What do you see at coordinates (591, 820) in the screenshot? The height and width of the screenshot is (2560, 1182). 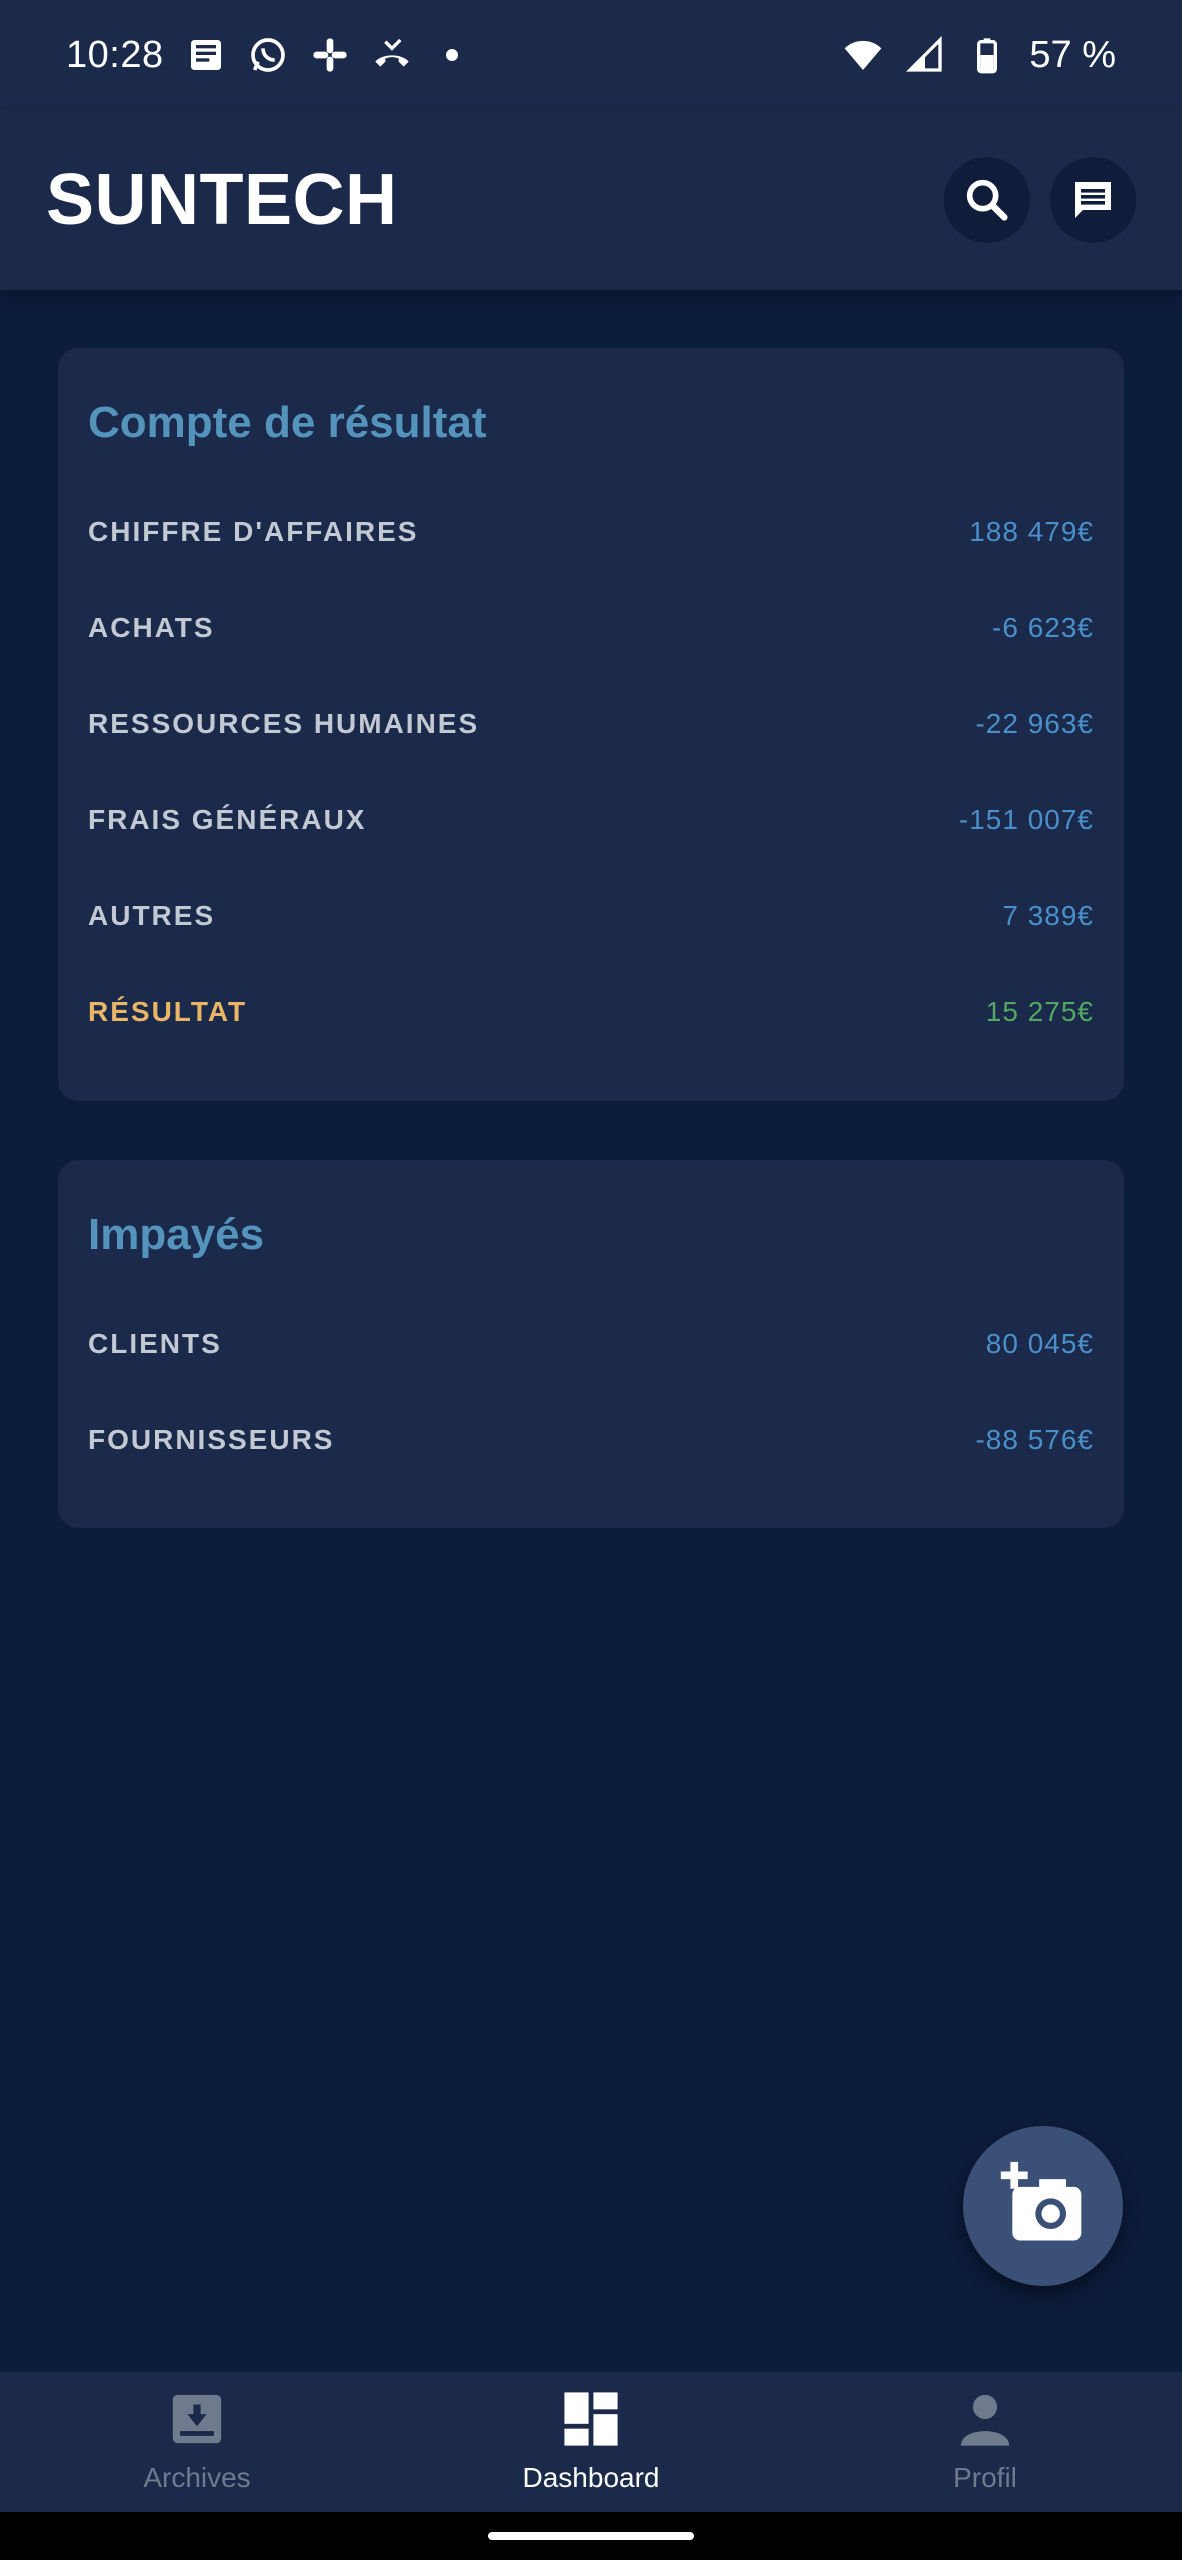 I see `row-general-costs: FRAIS GÉNÉRAUX -151 007€` at bounding box center [591, 820].